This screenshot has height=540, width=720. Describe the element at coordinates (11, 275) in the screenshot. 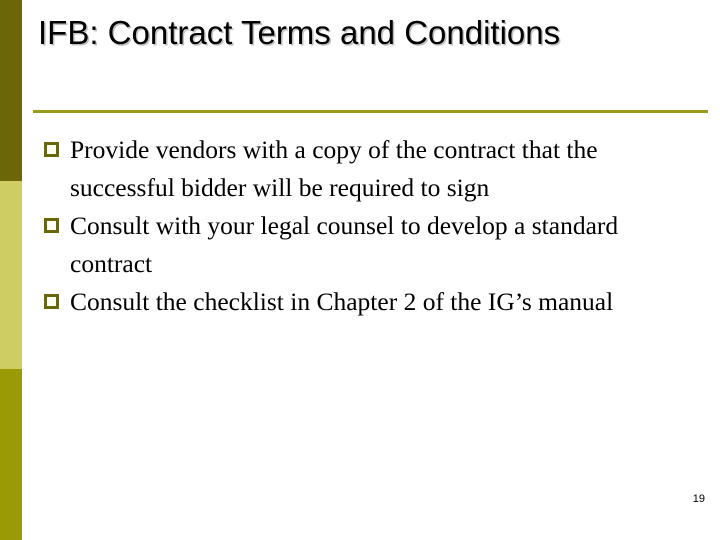

I see `sidebar-segment-middle` at that location.